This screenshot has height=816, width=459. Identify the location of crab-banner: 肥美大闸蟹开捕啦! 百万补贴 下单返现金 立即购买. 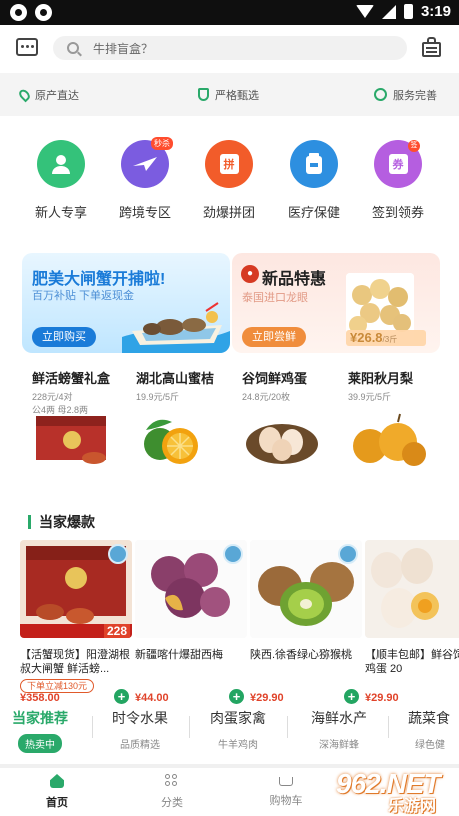
(126, 303).